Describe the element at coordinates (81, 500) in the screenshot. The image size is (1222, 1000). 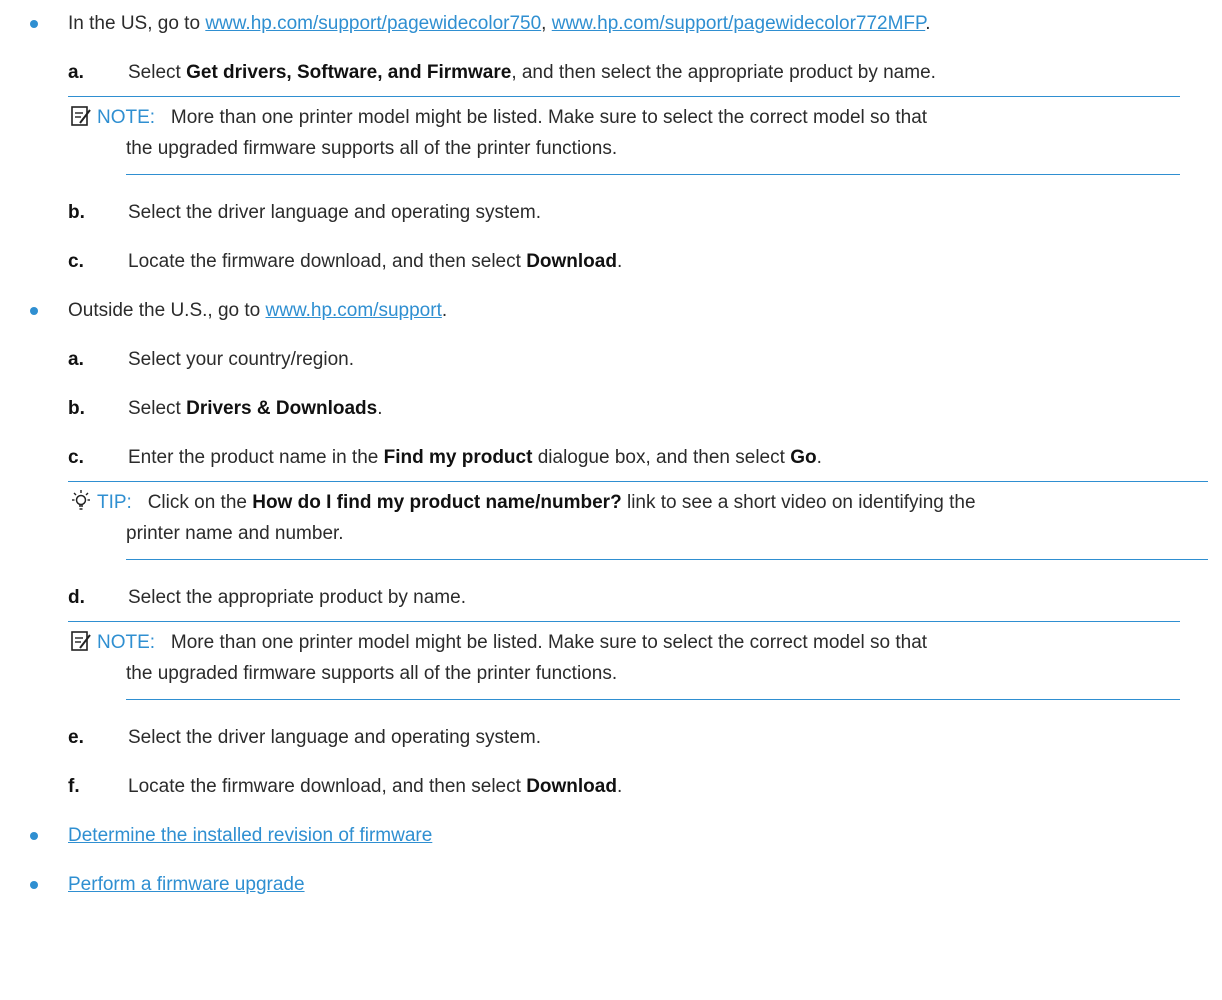
I see `lightbulb-icon` at that location.